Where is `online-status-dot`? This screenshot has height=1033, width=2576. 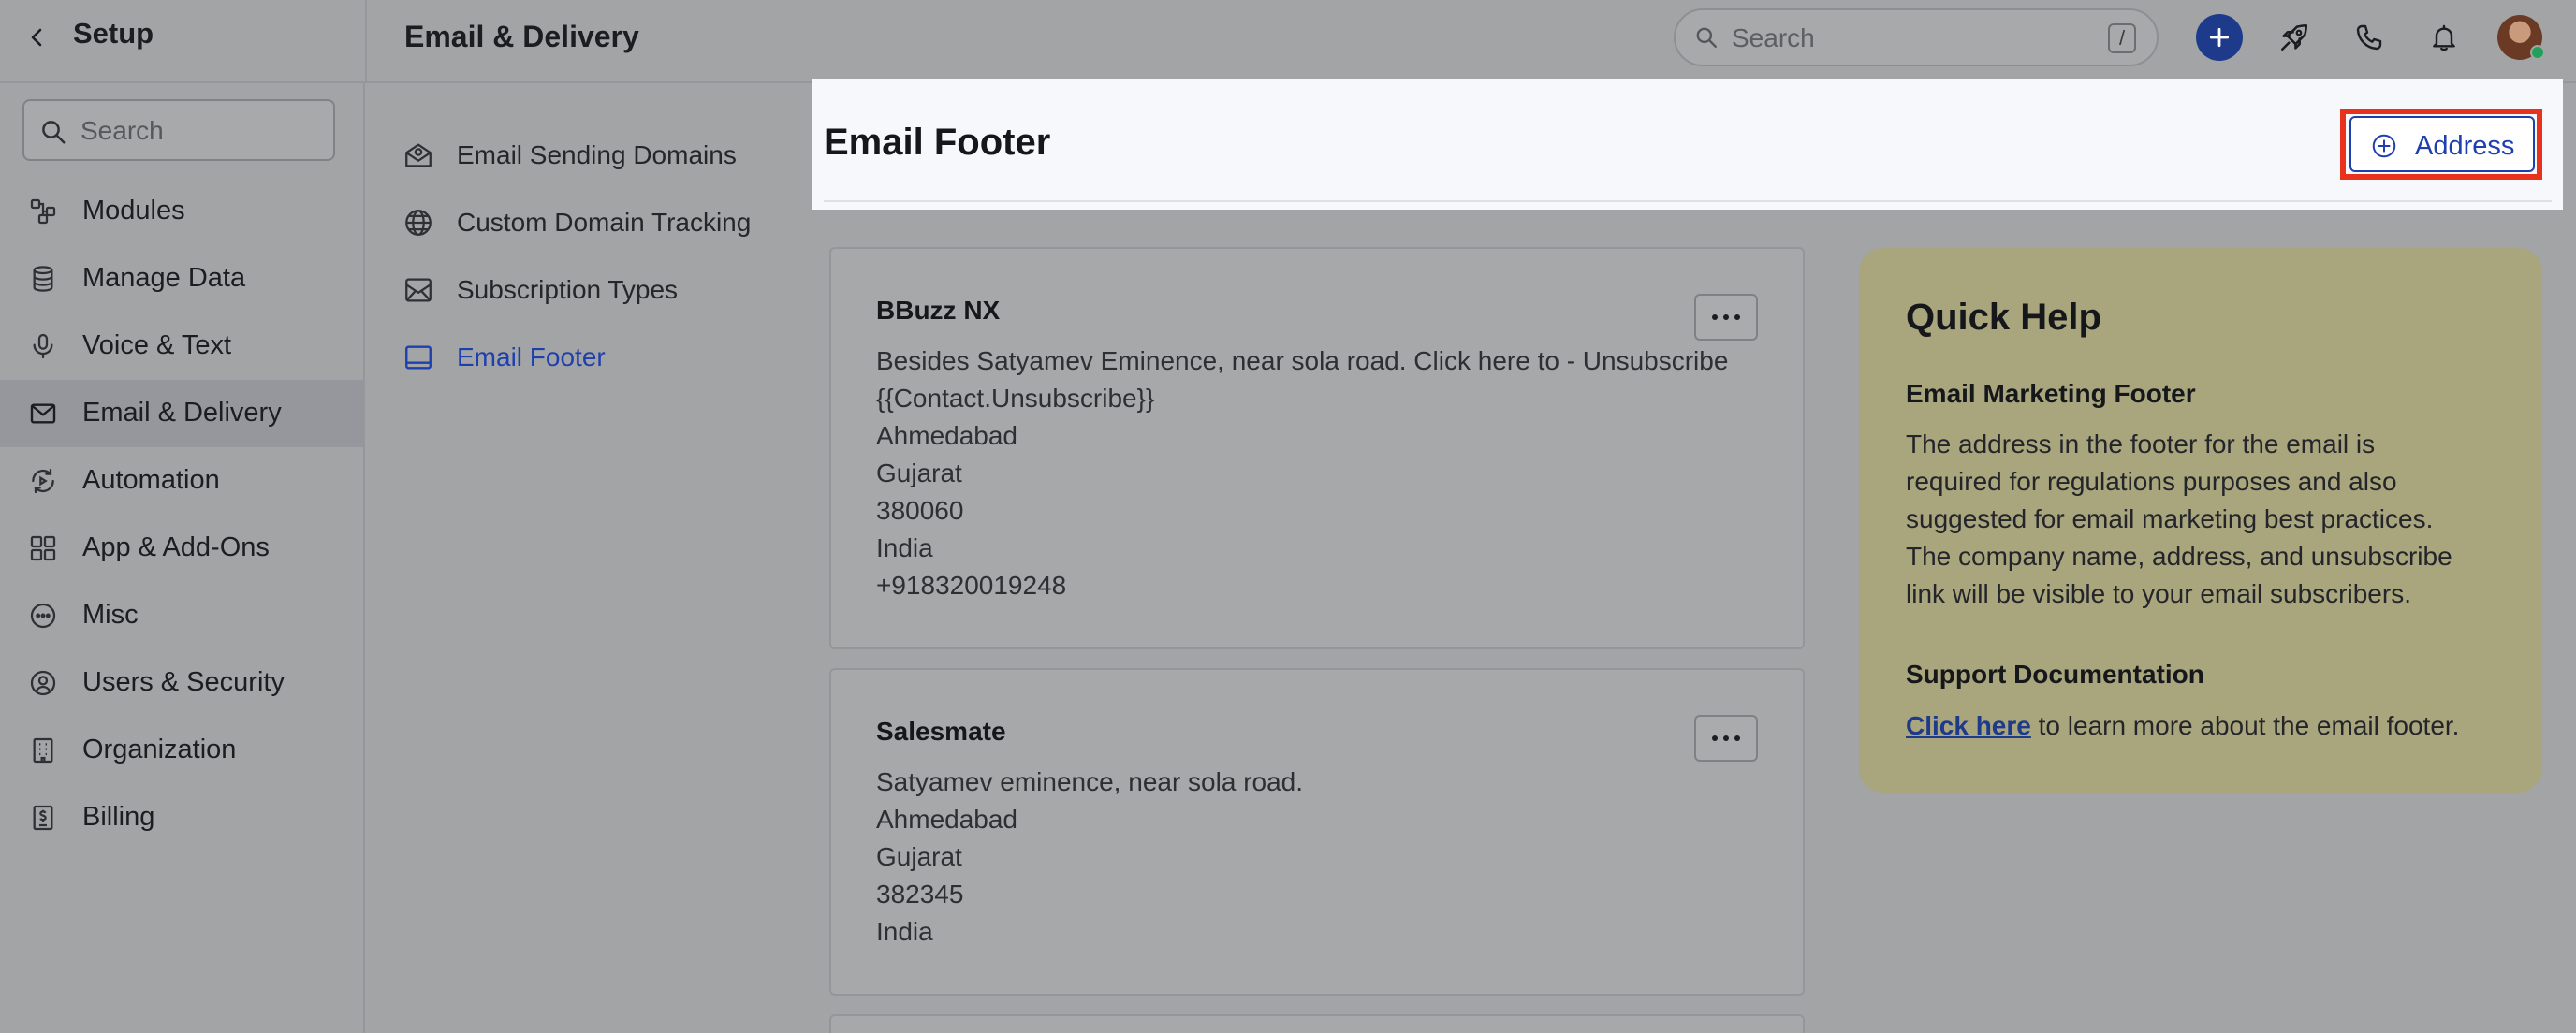
online-status-dot is located at coordinates (2537, 52).